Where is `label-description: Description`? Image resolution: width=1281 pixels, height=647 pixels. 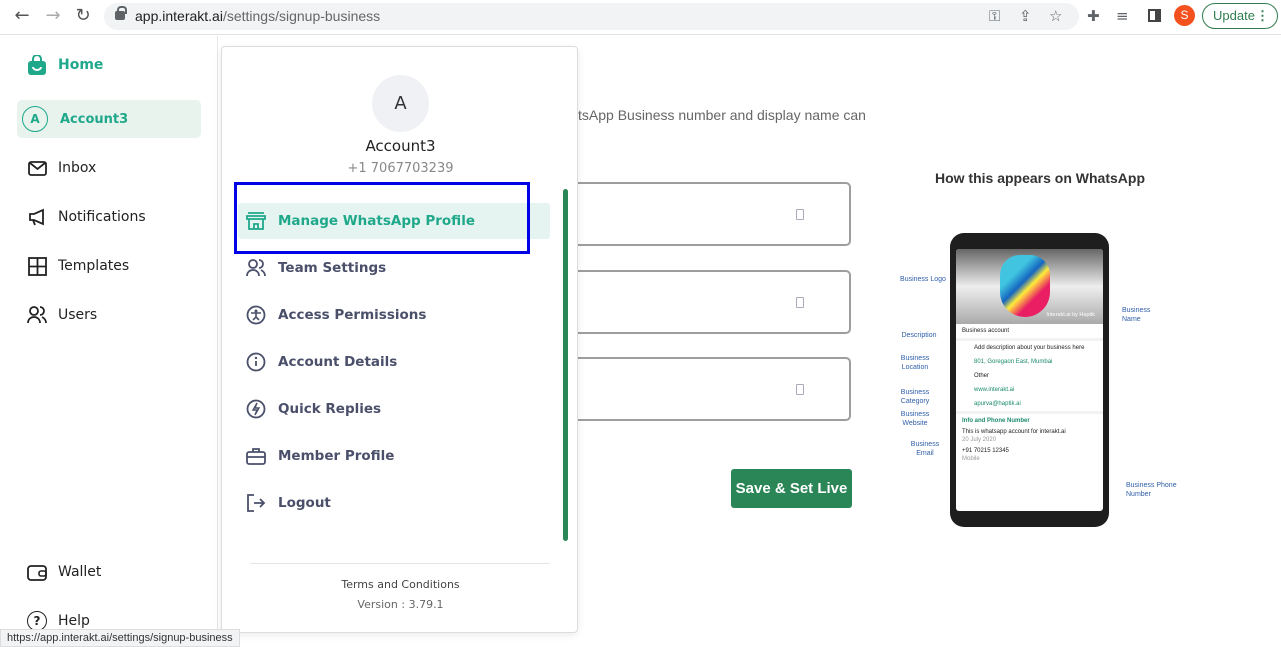
label-description: Description is located at coordinates (919, 335).